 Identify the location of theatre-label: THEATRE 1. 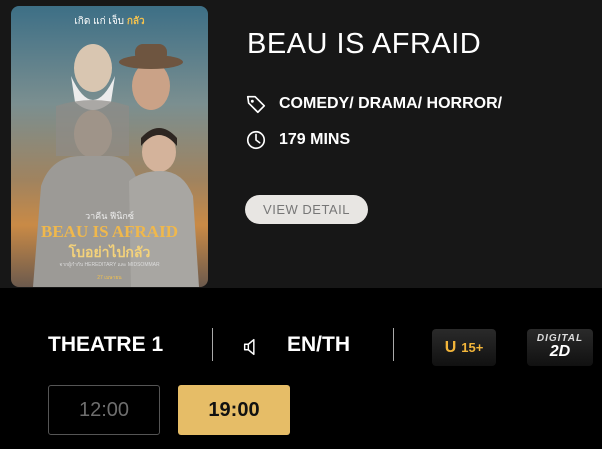
(106, 344).